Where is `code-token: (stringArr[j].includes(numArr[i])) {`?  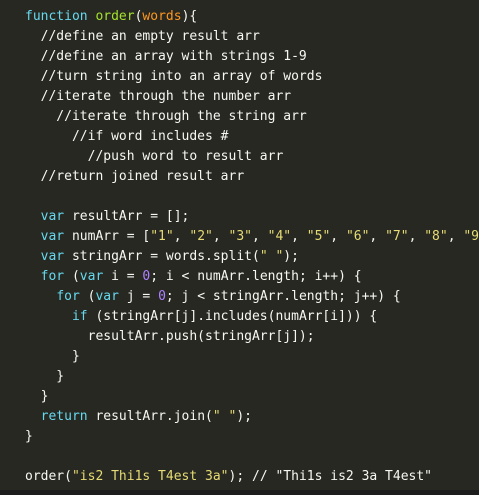 code-token: (stringArr[j].includes(numArr[i])) { is located at coordinates (232, 316).